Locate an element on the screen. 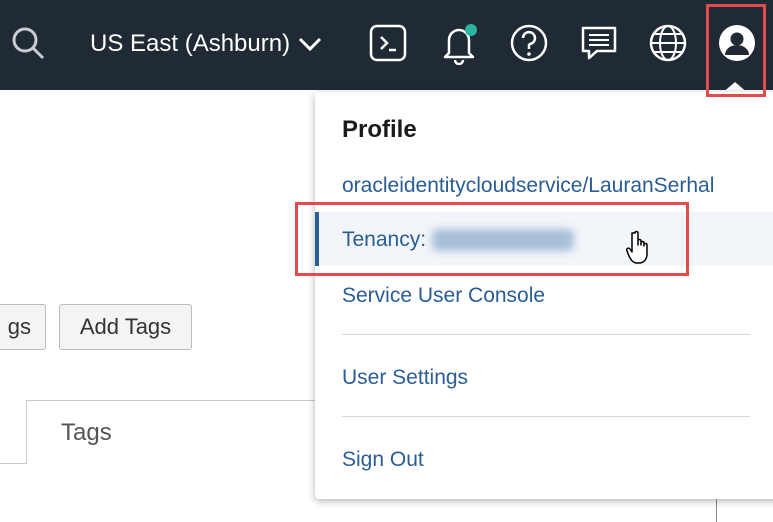  user-settings-link: User Settings is located at coordinates (405, 378).